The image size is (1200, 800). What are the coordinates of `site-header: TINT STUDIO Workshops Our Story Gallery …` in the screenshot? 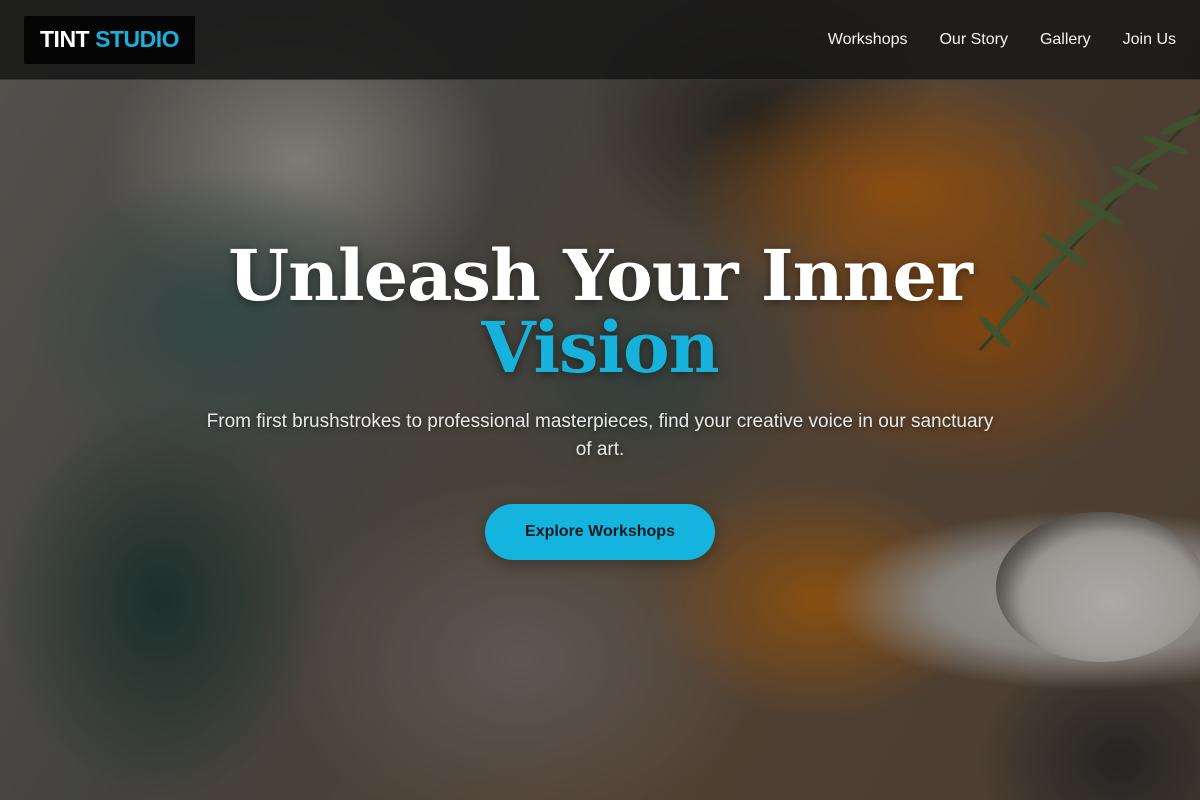 It's located at (600, 40).